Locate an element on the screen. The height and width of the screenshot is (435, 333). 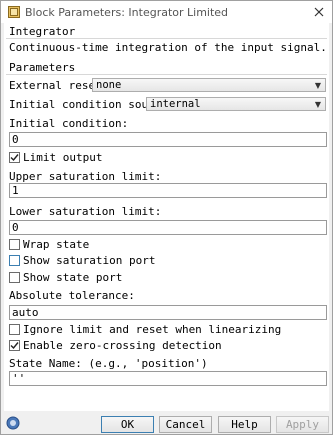
parameters-group-title: Parameters is located at coordinates (42, 67).